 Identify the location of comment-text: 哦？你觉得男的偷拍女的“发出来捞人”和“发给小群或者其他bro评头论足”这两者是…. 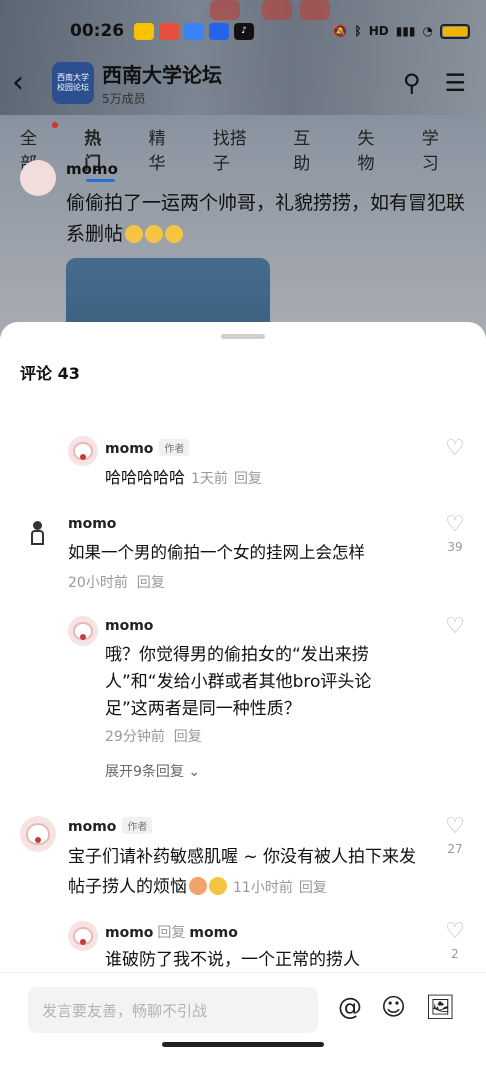
(238, 682).